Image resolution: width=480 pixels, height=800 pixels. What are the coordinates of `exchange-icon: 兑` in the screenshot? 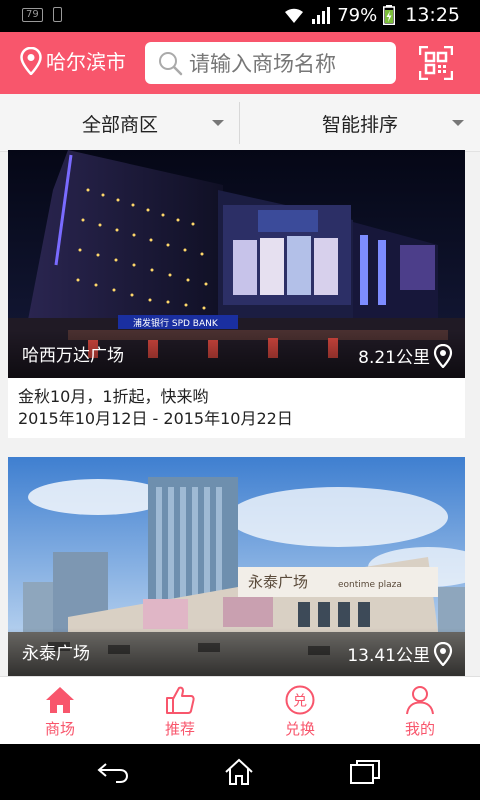 It's located at (300, 700).